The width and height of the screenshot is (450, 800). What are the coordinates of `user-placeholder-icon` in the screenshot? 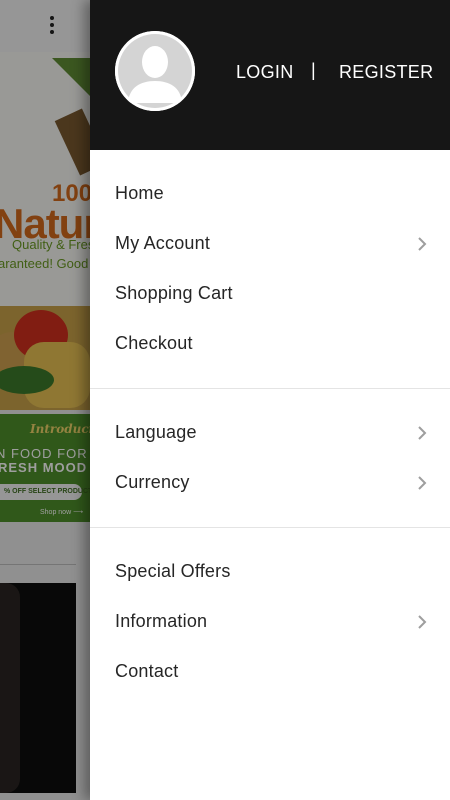 It's located at (155, 71).